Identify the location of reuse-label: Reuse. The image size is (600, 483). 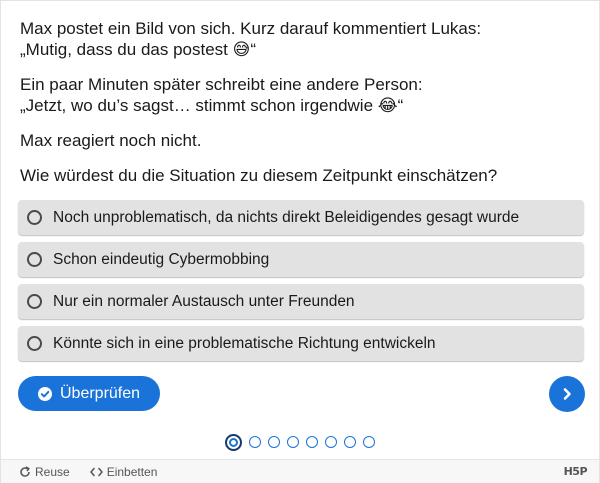
(52, 471).